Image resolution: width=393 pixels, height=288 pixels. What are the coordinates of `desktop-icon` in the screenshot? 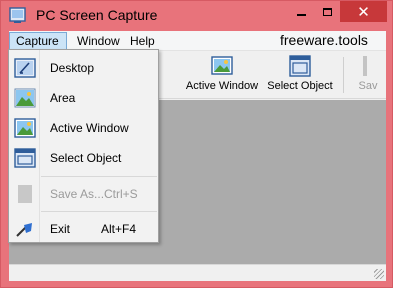 It's located at (25, 68).